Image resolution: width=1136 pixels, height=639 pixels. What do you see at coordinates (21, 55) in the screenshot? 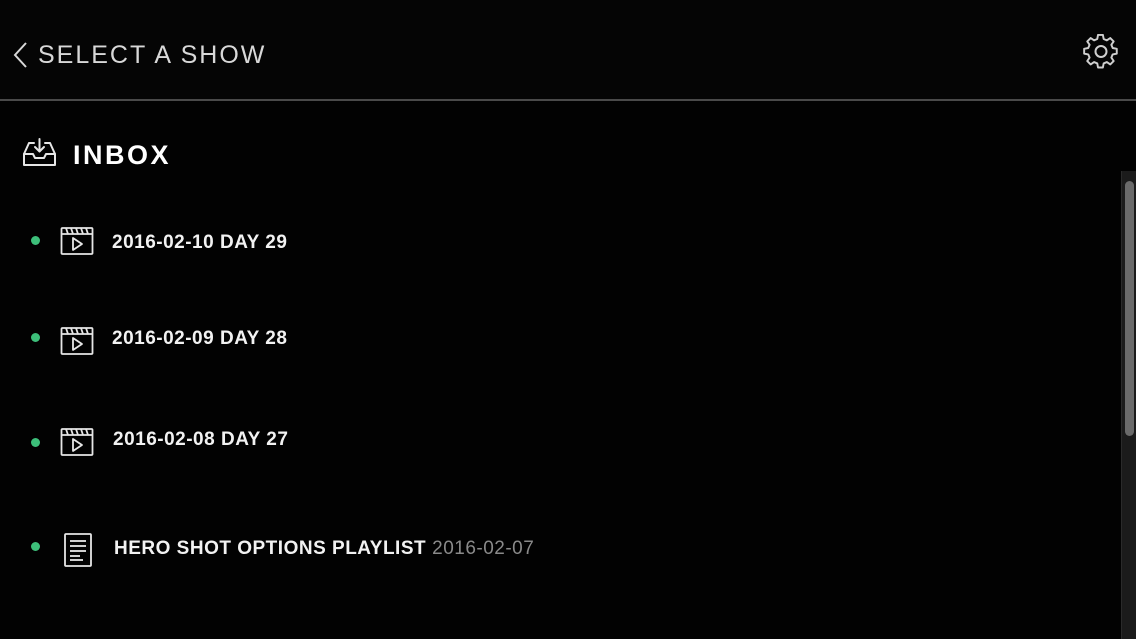
I see `chevron-left-icon` at bounding box center [21, 55].